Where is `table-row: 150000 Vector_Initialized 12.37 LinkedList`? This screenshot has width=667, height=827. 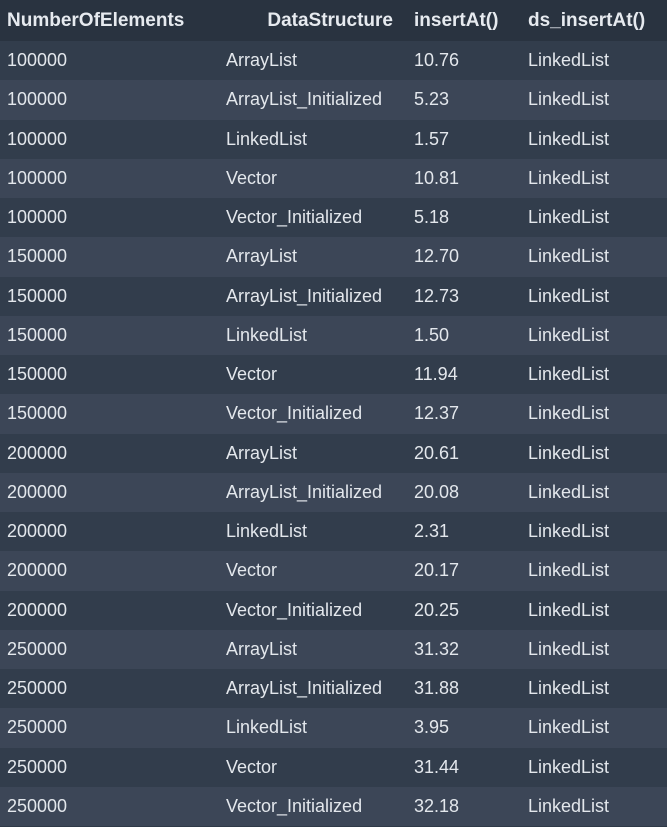
table-row: 150000 Vector_Initialized 12.37 LinkedList is located at coordinates (333, 414).